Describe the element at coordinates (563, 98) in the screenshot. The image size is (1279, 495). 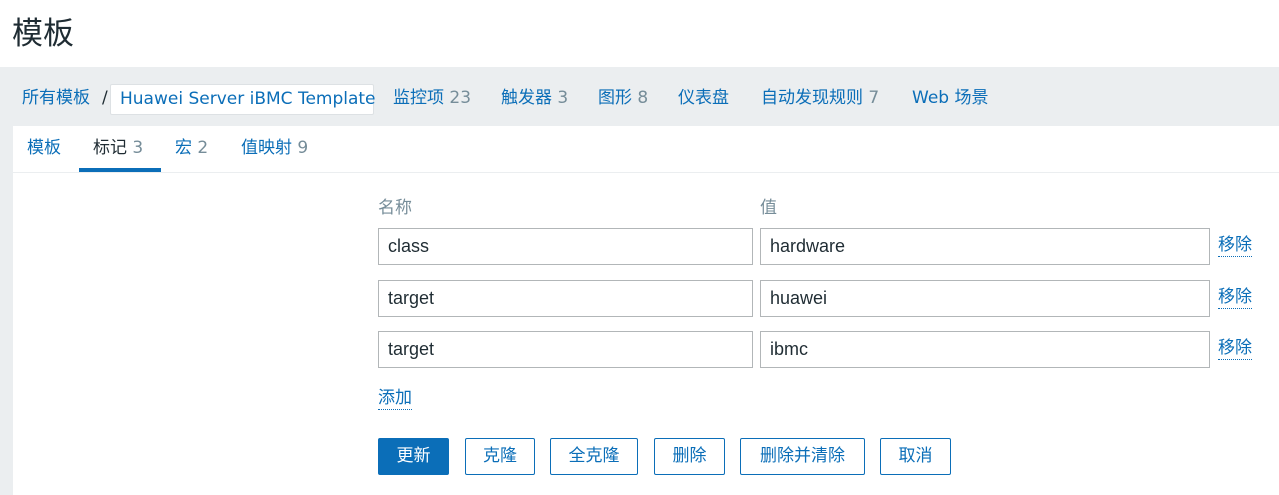
I see `nav-triggers-count: 3` at that location.